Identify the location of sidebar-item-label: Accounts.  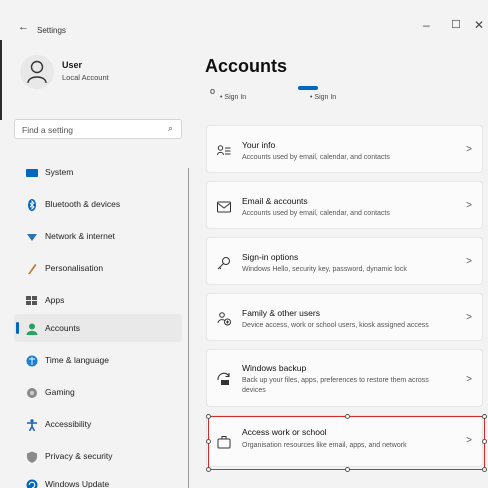
(62, 328).